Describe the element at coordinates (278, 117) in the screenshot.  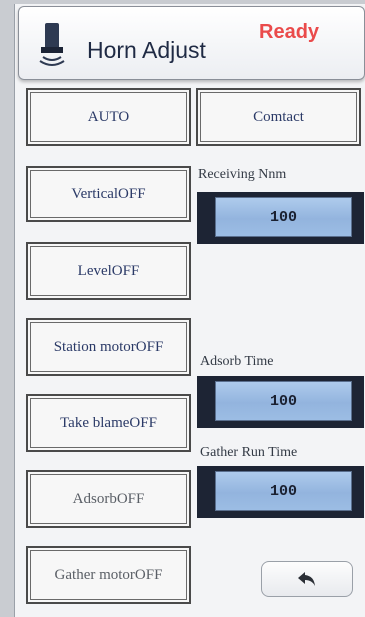
I see `contact-button: Comtact` at that location.